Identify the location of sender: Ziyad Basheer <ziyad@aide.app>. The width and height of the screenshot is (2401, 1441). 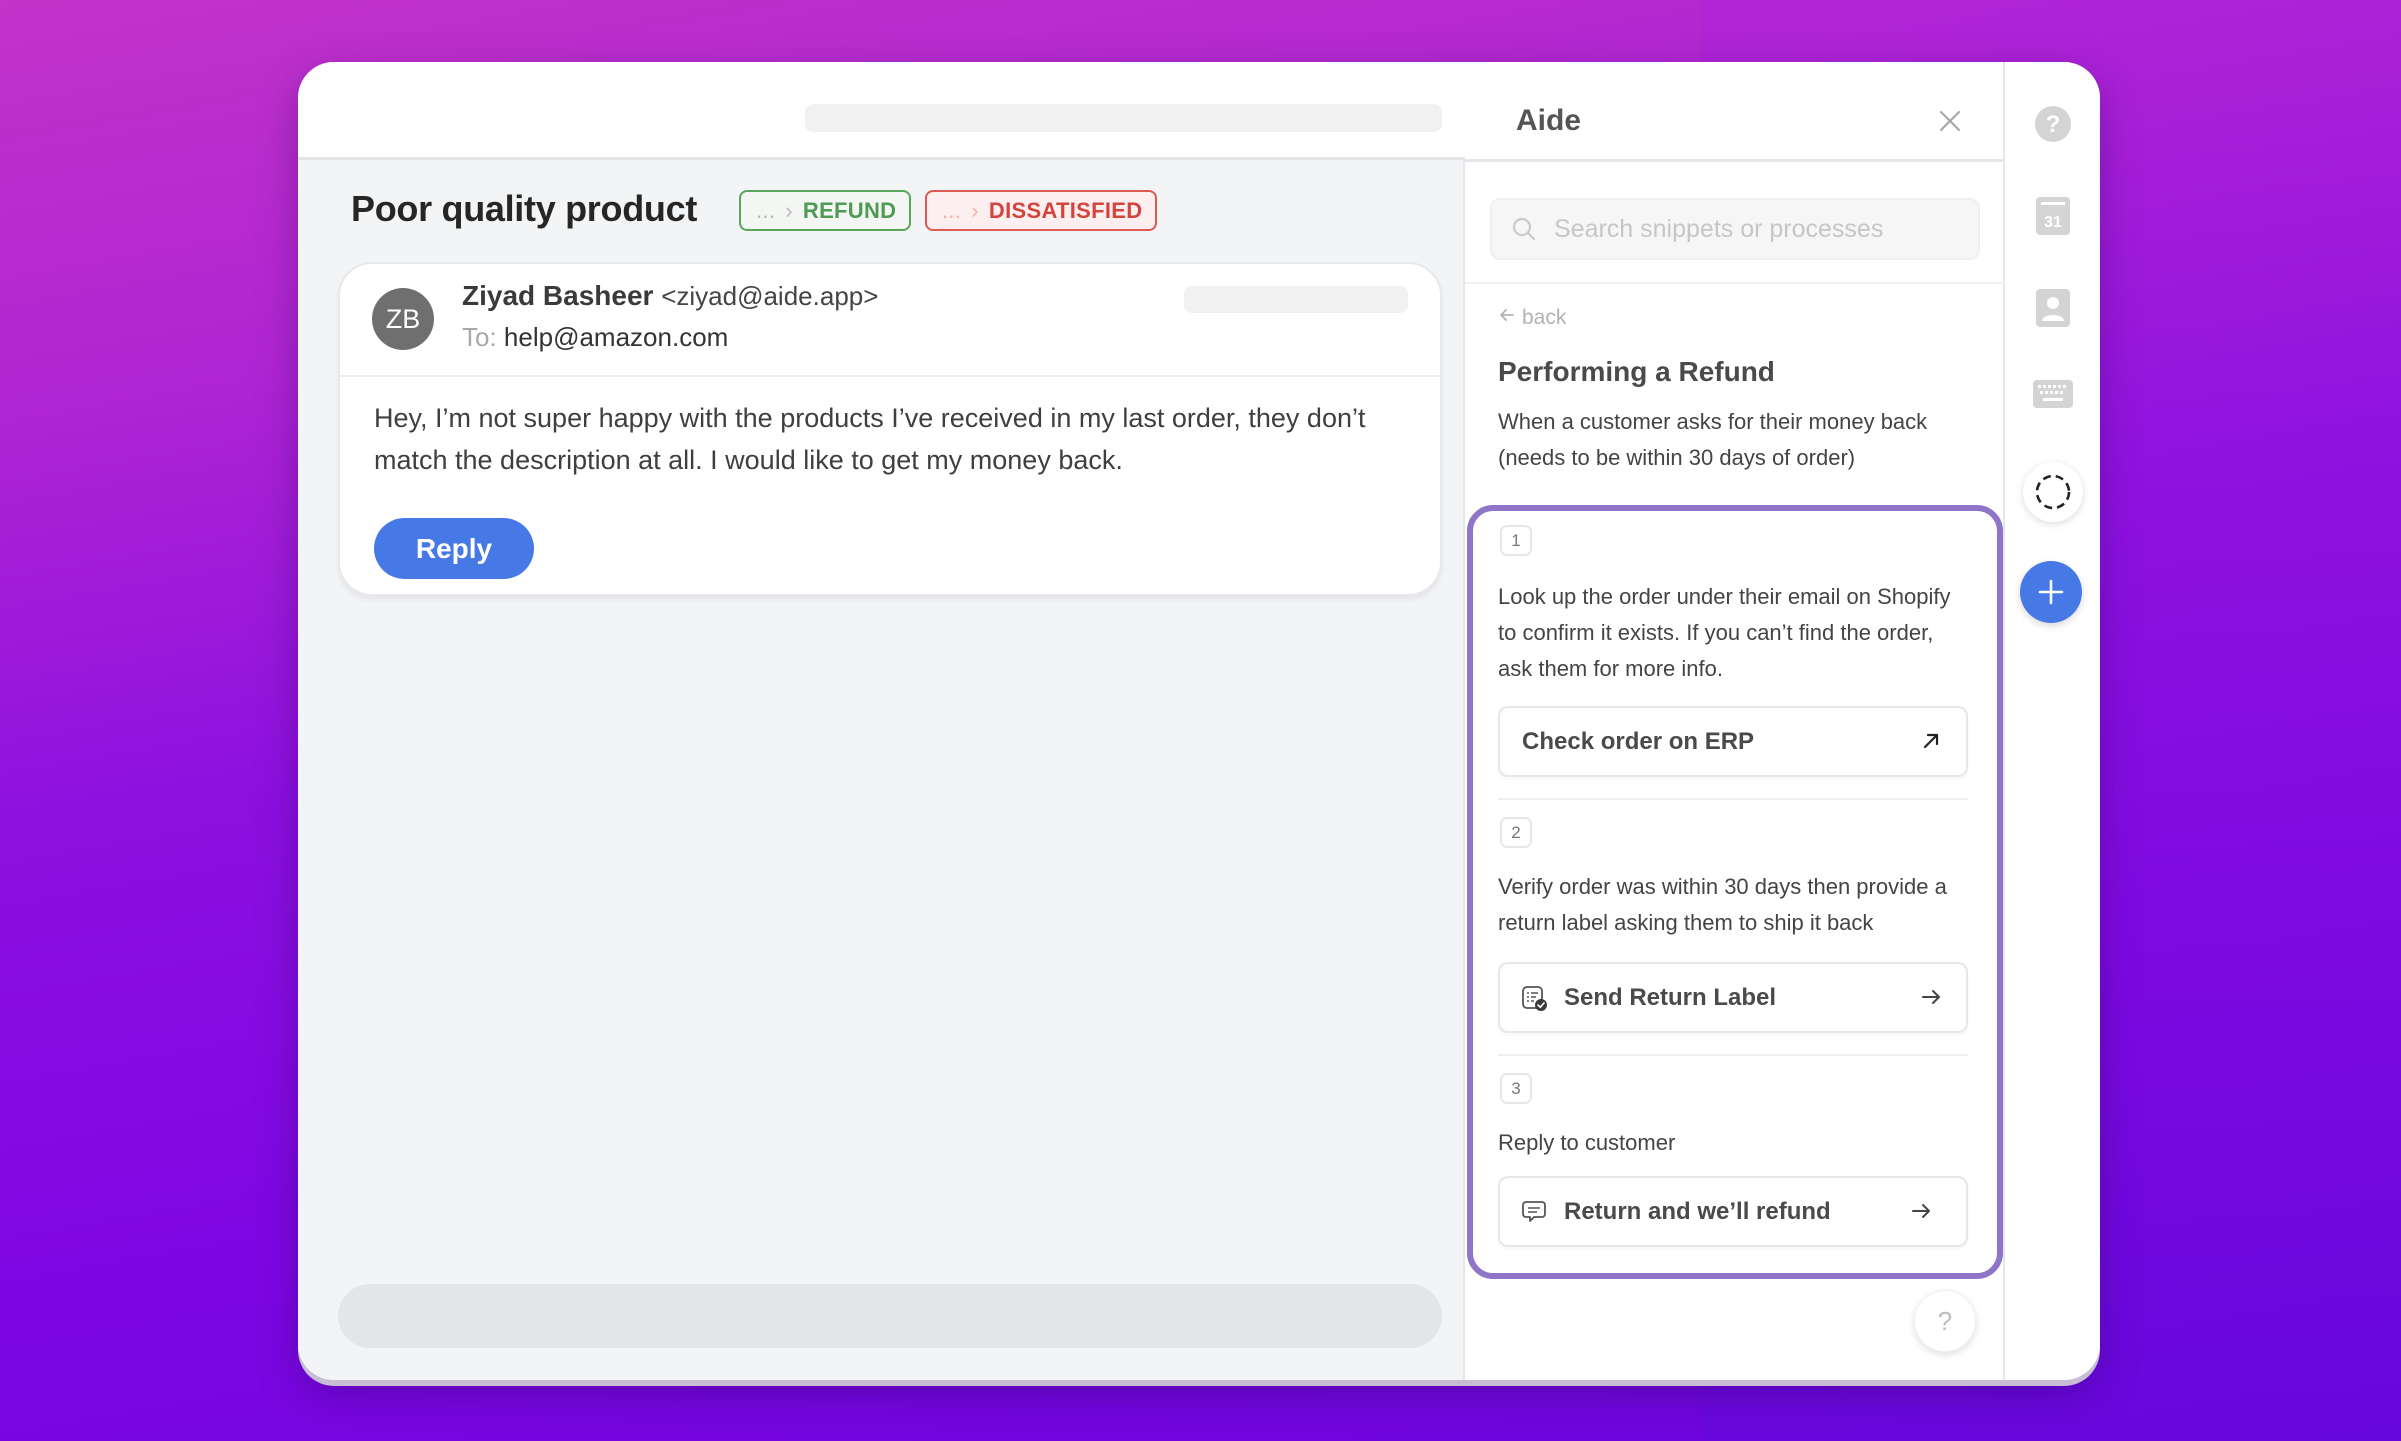
(670, 296).